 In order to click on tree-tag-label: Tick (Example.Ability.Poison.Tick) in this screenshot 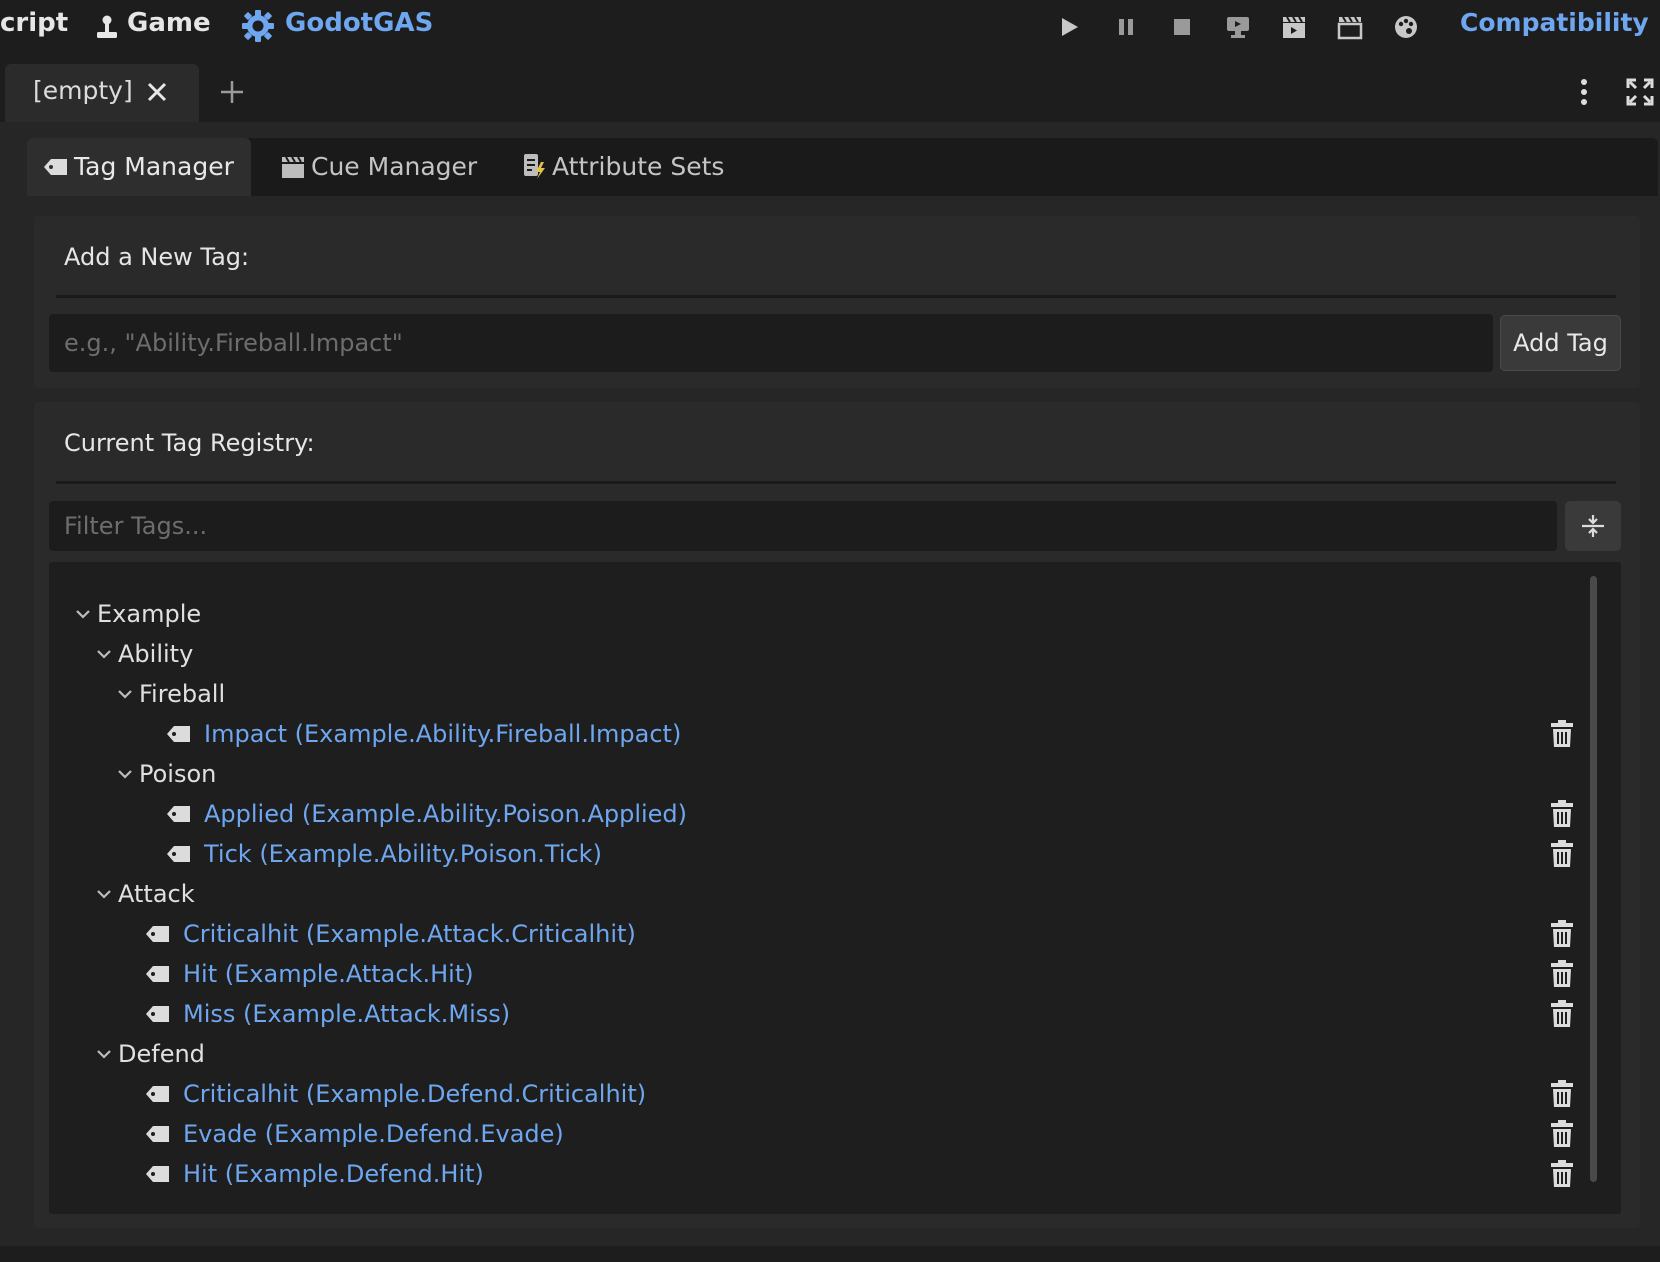, I will do `click(403, 854)`.